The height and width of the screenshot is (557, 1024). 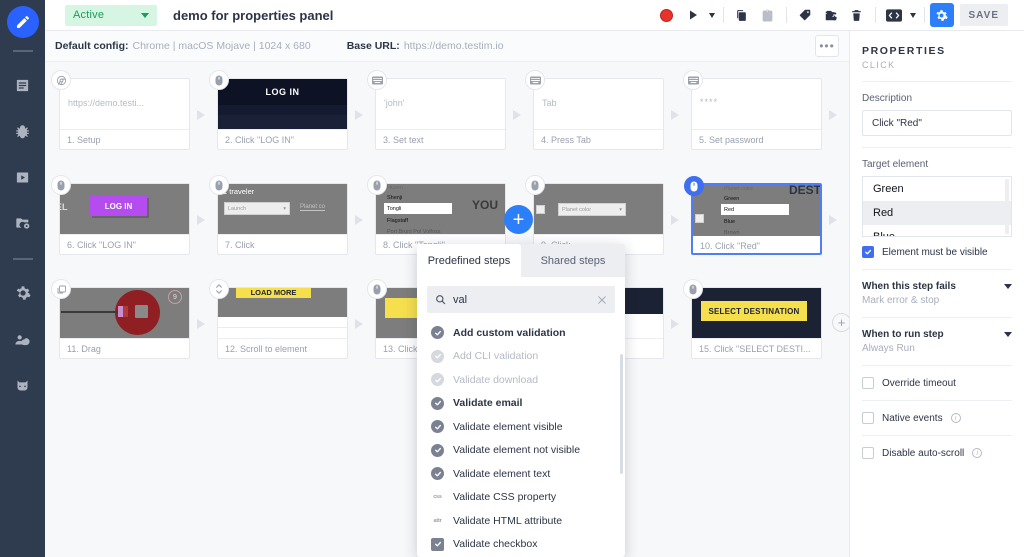 I want to click on dropdown-item-validate-download: Validate download, so click(x=521, y=380).